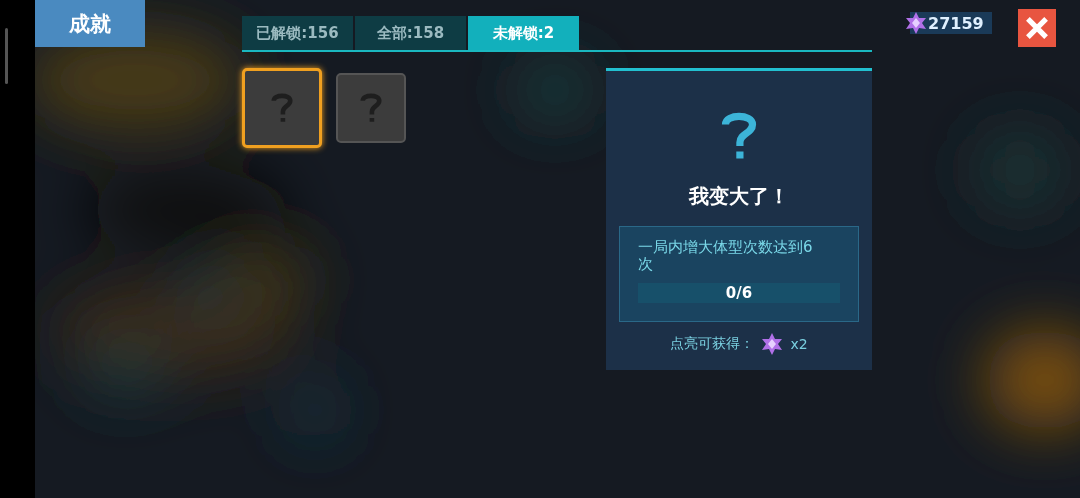 This screenshot has width=1080, height=498. What do you see at coordinates (739, 196) in the screenshot?
I see `achievement-title: 我变大了！` at bounding box center [739, 196].